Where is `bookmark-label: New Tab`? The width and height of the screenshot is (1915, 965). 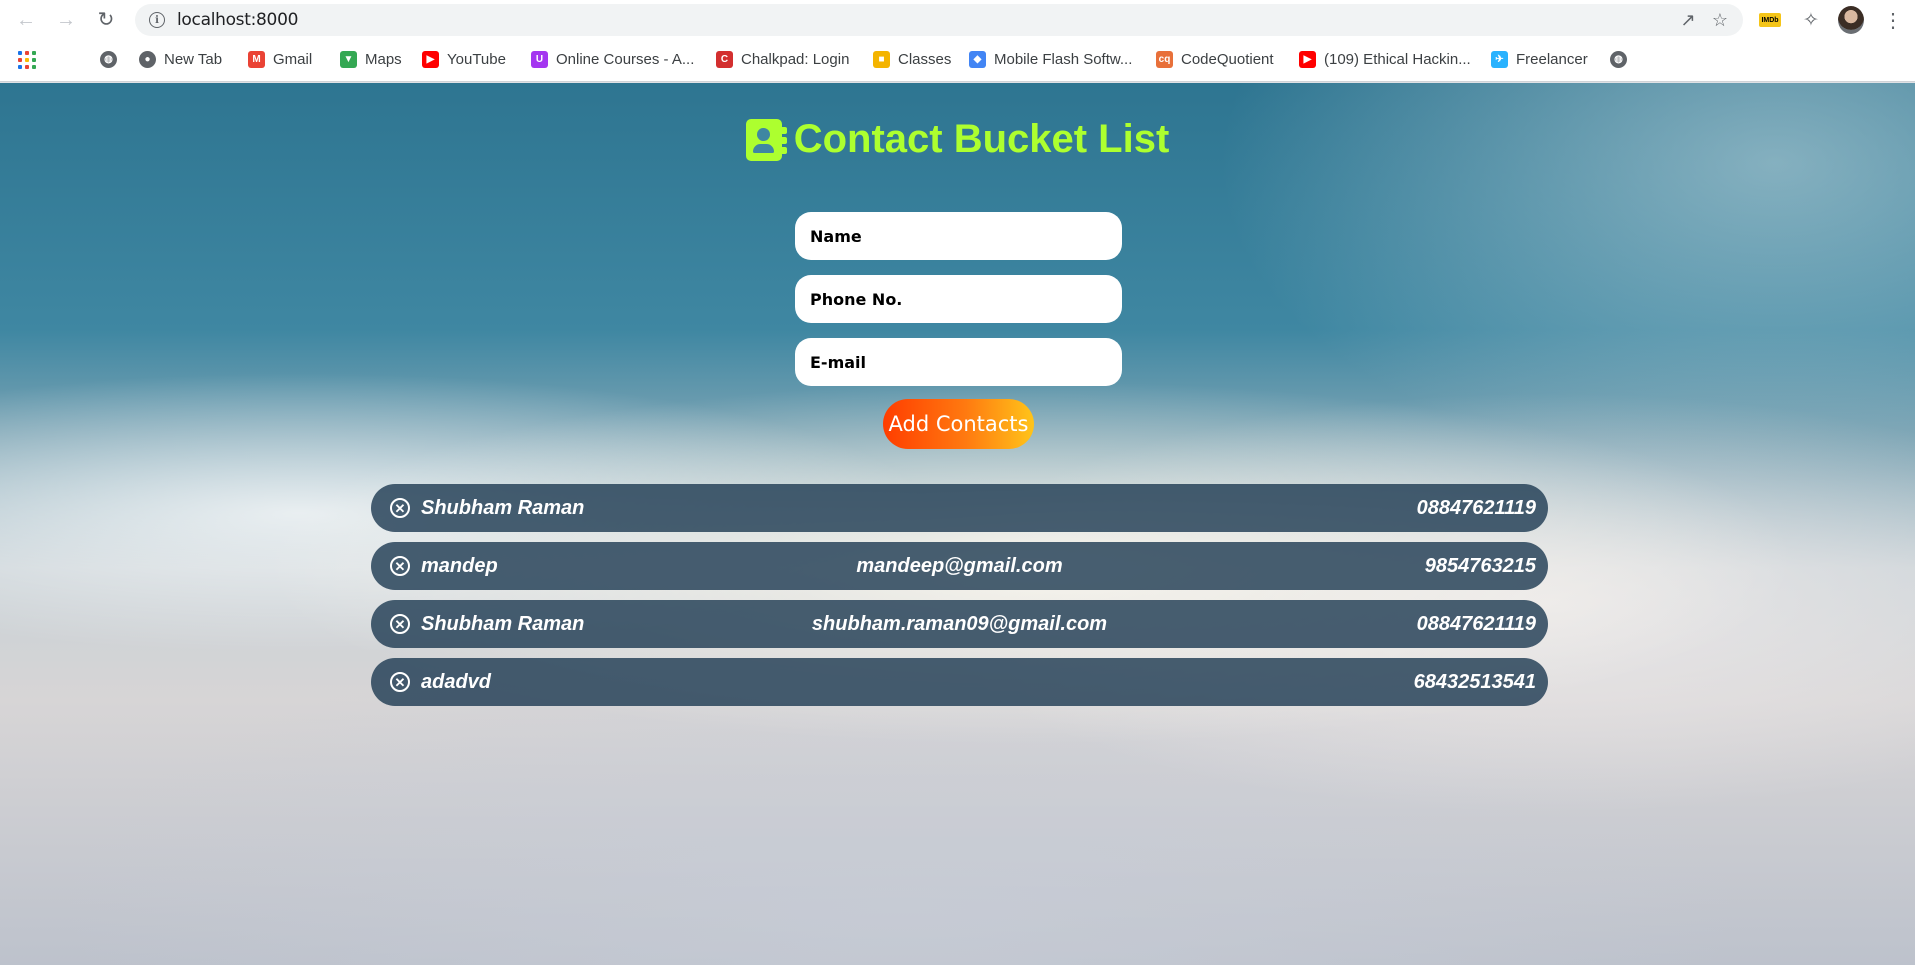
bookmark-label: New Tab is located at coordinates (193, 59).